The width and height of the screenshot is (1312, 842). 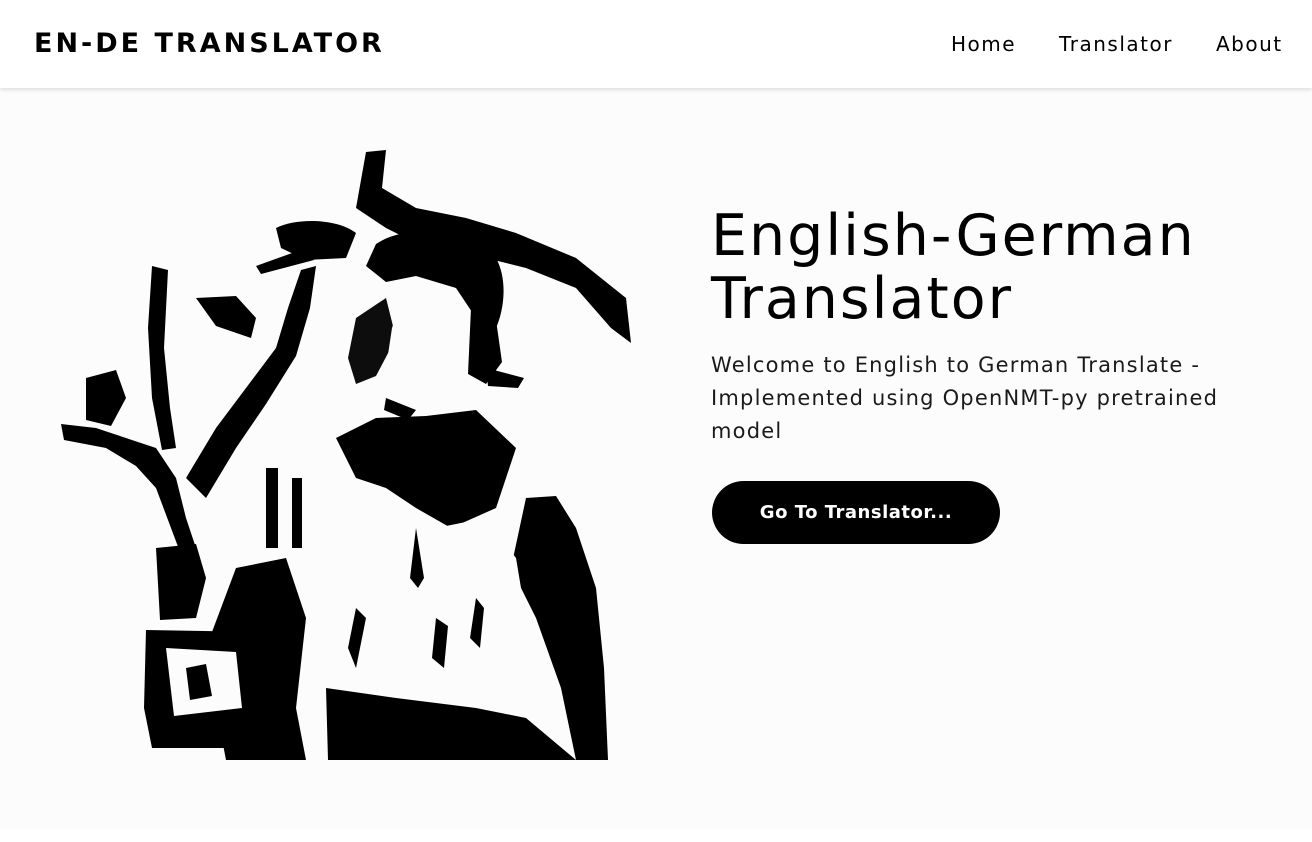 What do you see at coordinates (1249, 44) in the screenshot?
I see `nav-link-about: About` at bounding box center [1249, 44].